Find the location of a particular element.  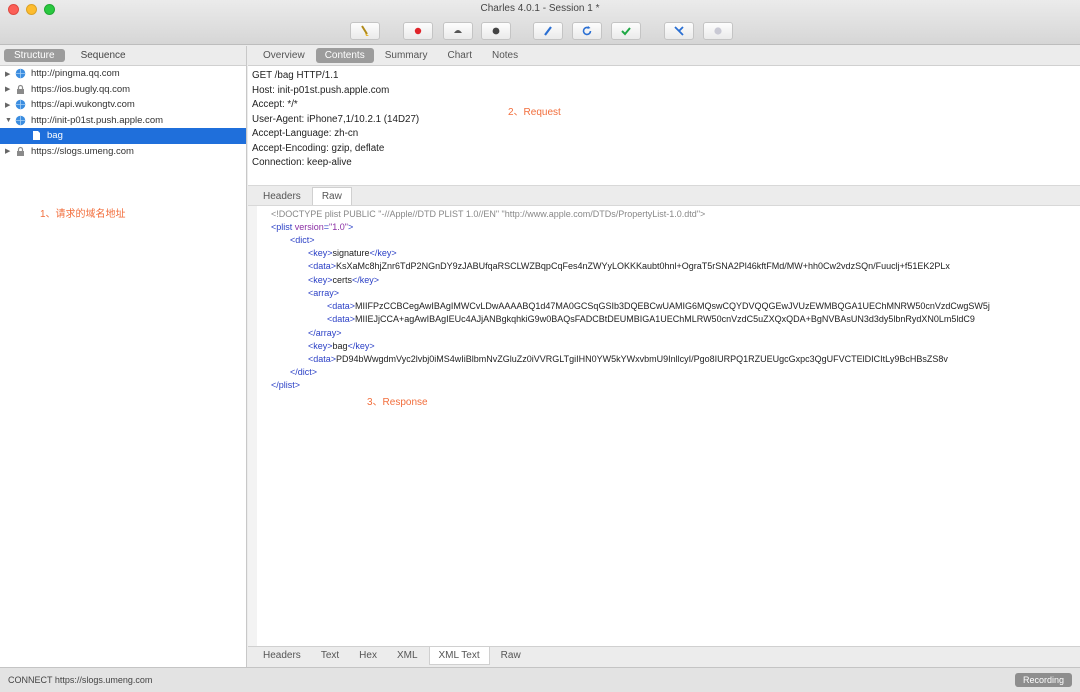

xml-key-bag: <key>bag</key> is located at coordinates (341, 346).